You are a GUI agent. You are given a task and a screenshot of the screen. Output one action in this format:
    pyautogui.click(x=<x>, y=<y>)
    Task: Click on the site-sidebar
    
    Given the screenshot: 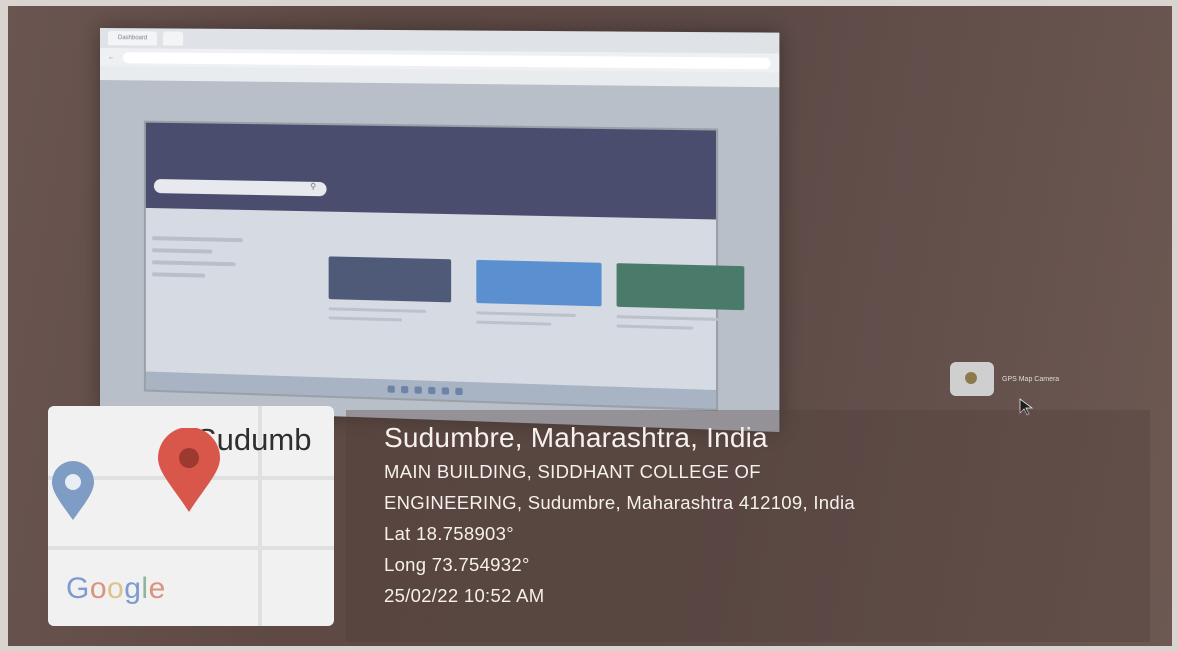 What is the action you would take?
    pyautogui.click(x=227, y=258)
    